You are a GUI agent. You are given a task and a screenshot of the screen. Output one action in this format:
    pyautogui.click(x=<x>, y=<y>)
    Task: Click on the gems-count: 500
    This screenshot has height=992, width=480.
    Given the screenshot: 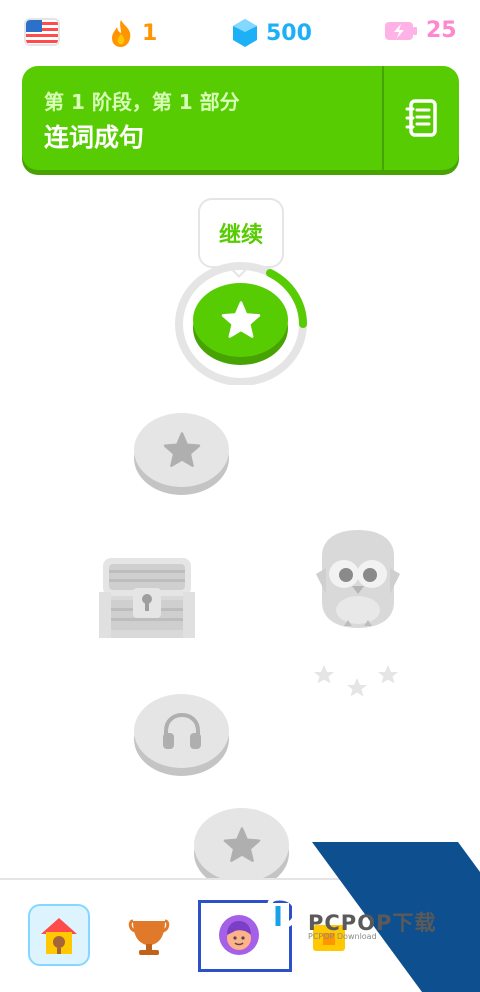 What is the action you would take?
    pyautogui.click(x=289, y=33)
    